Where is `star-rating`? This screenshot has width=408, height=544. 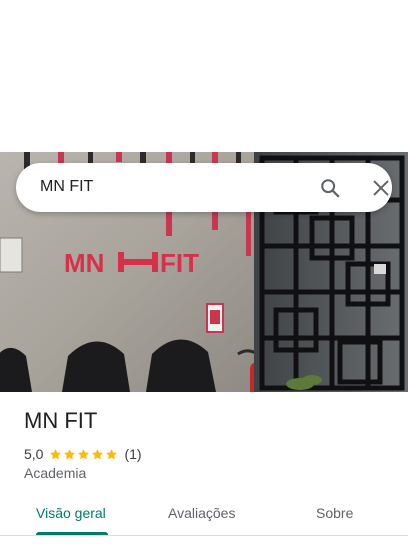 star-rating is located at coordinates (83, 454).